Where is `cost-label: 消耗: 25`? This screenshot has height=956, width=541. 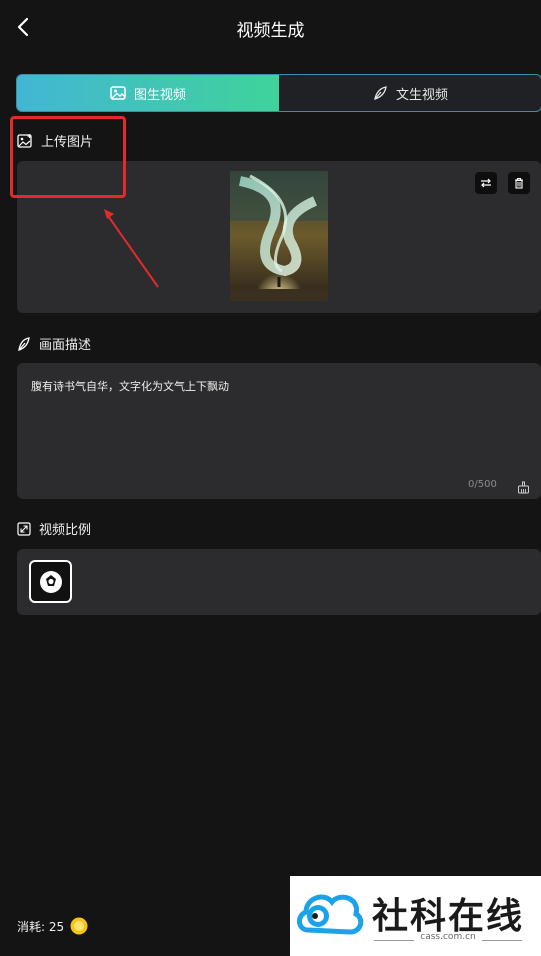
cost-label: 消耗: 25 is located at coordinates (41, 926).